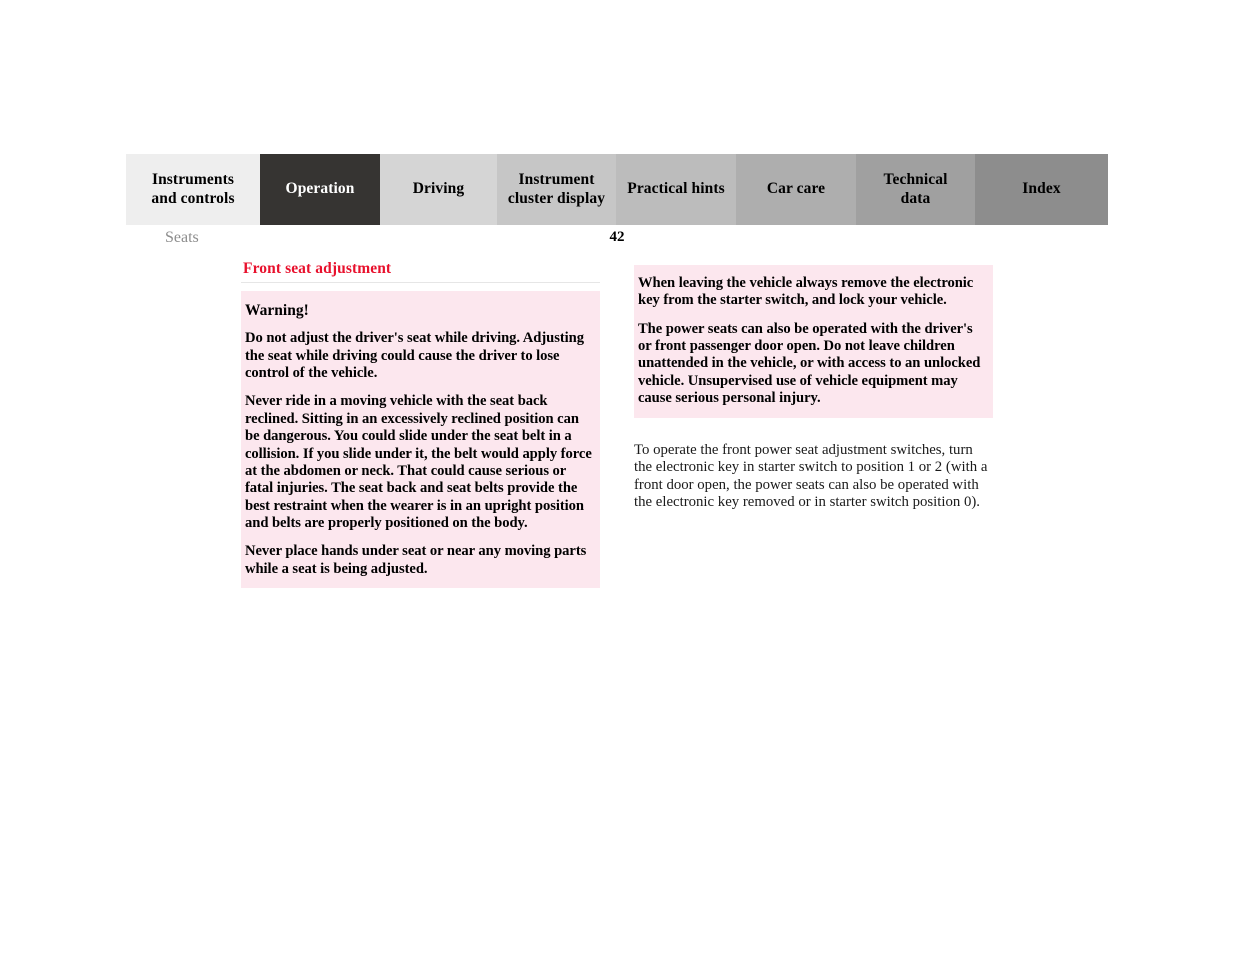 The width and height of the screenshot is (1235, 954). Describe the element at coordinates (317, 268) in the screenshot. I see `page-title: Front seat adjustment` at that location.